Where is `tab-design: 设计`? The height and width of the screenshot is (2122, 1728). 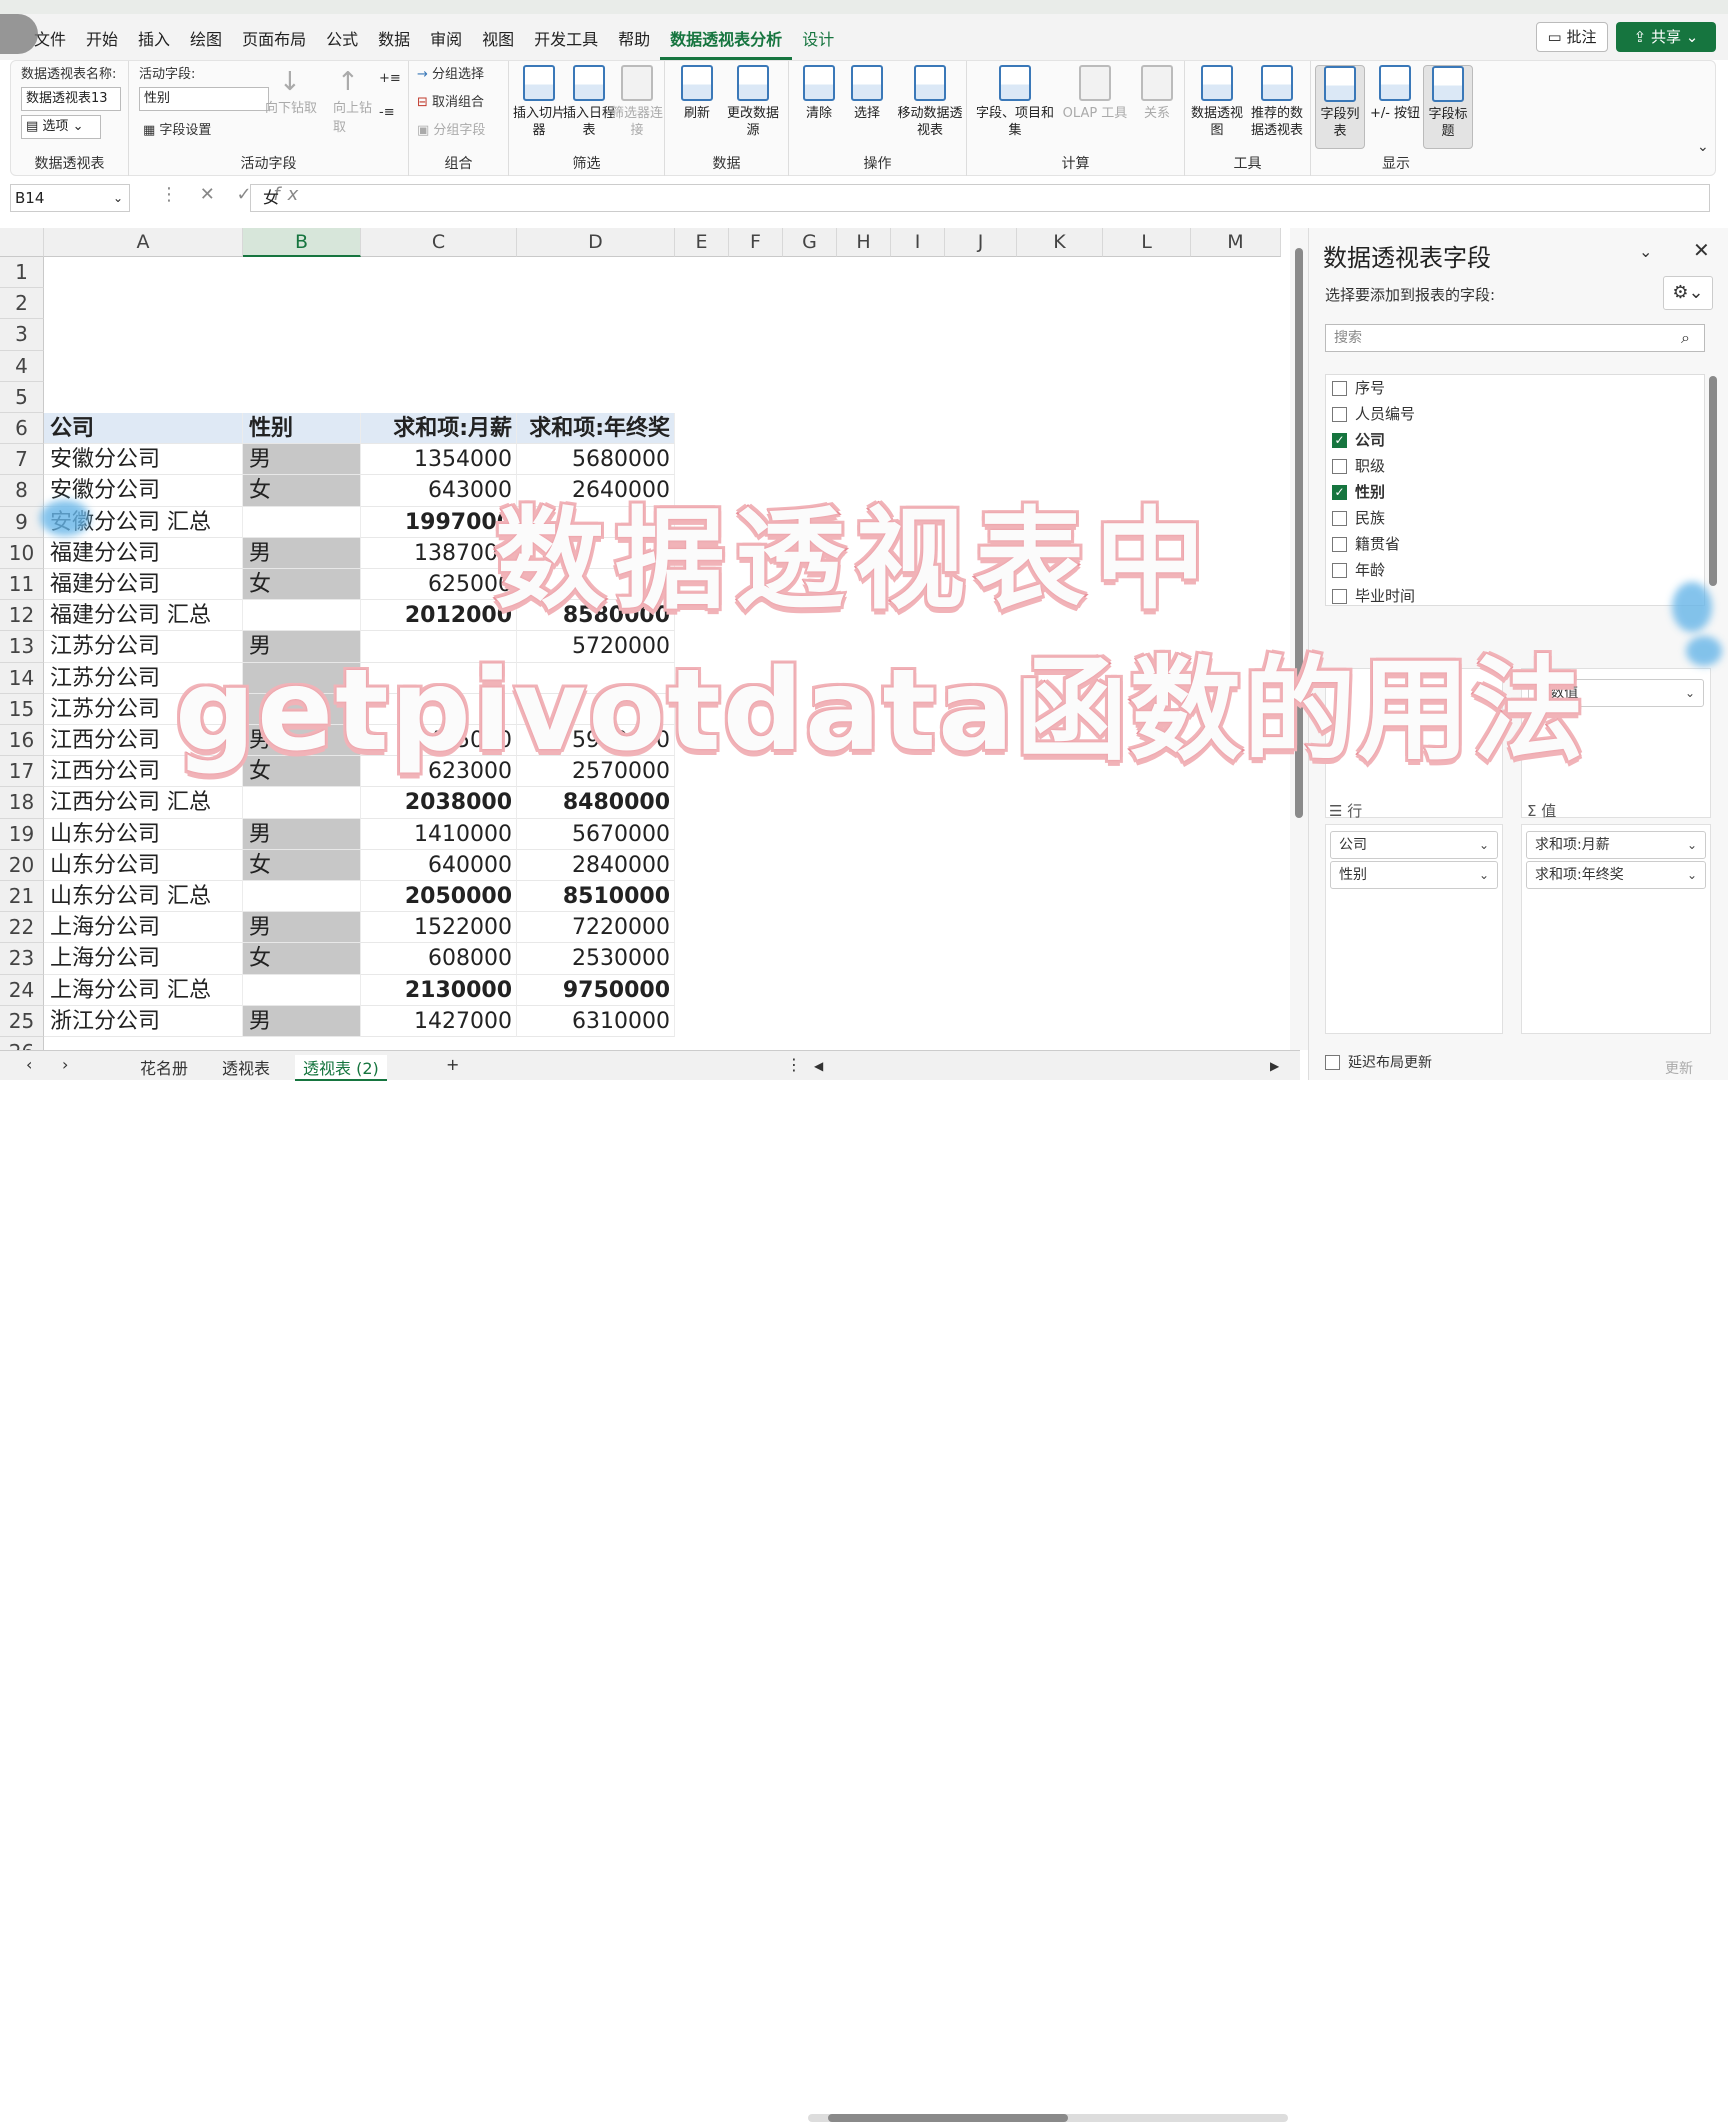 tab-design: 设计 is located at coordinates (818, 37).